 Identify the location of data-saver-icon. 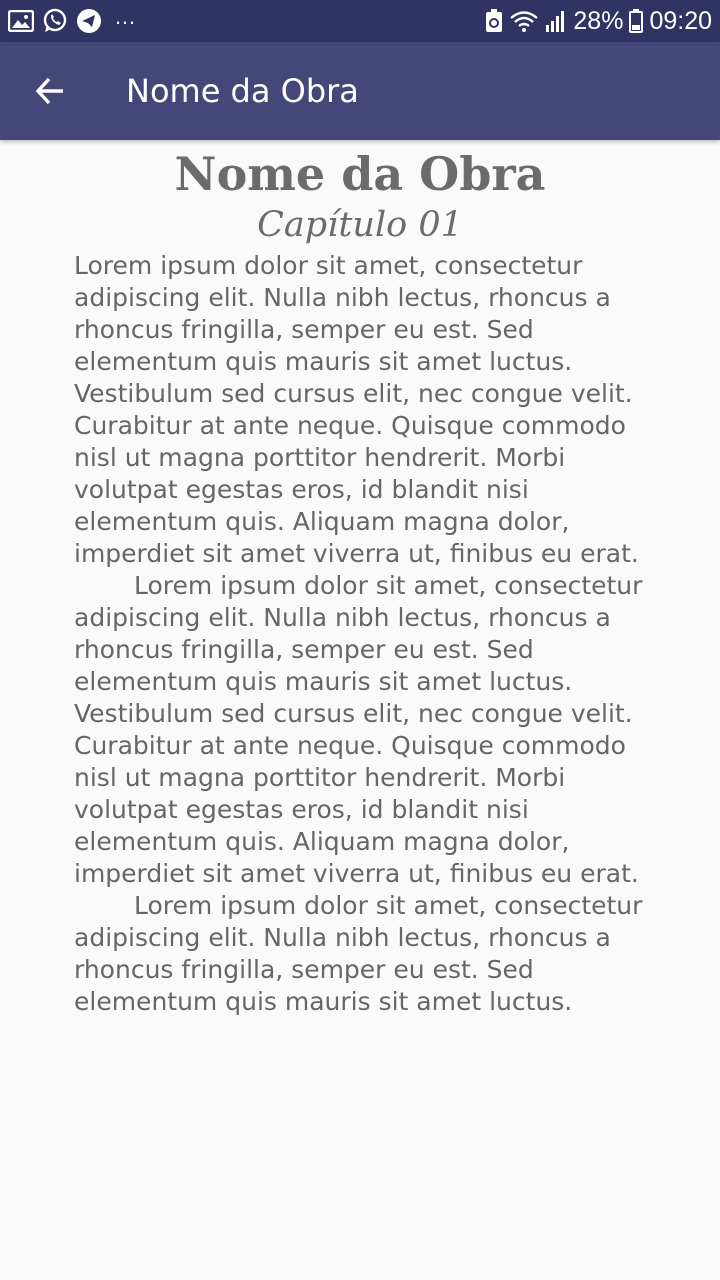
(494, 21).